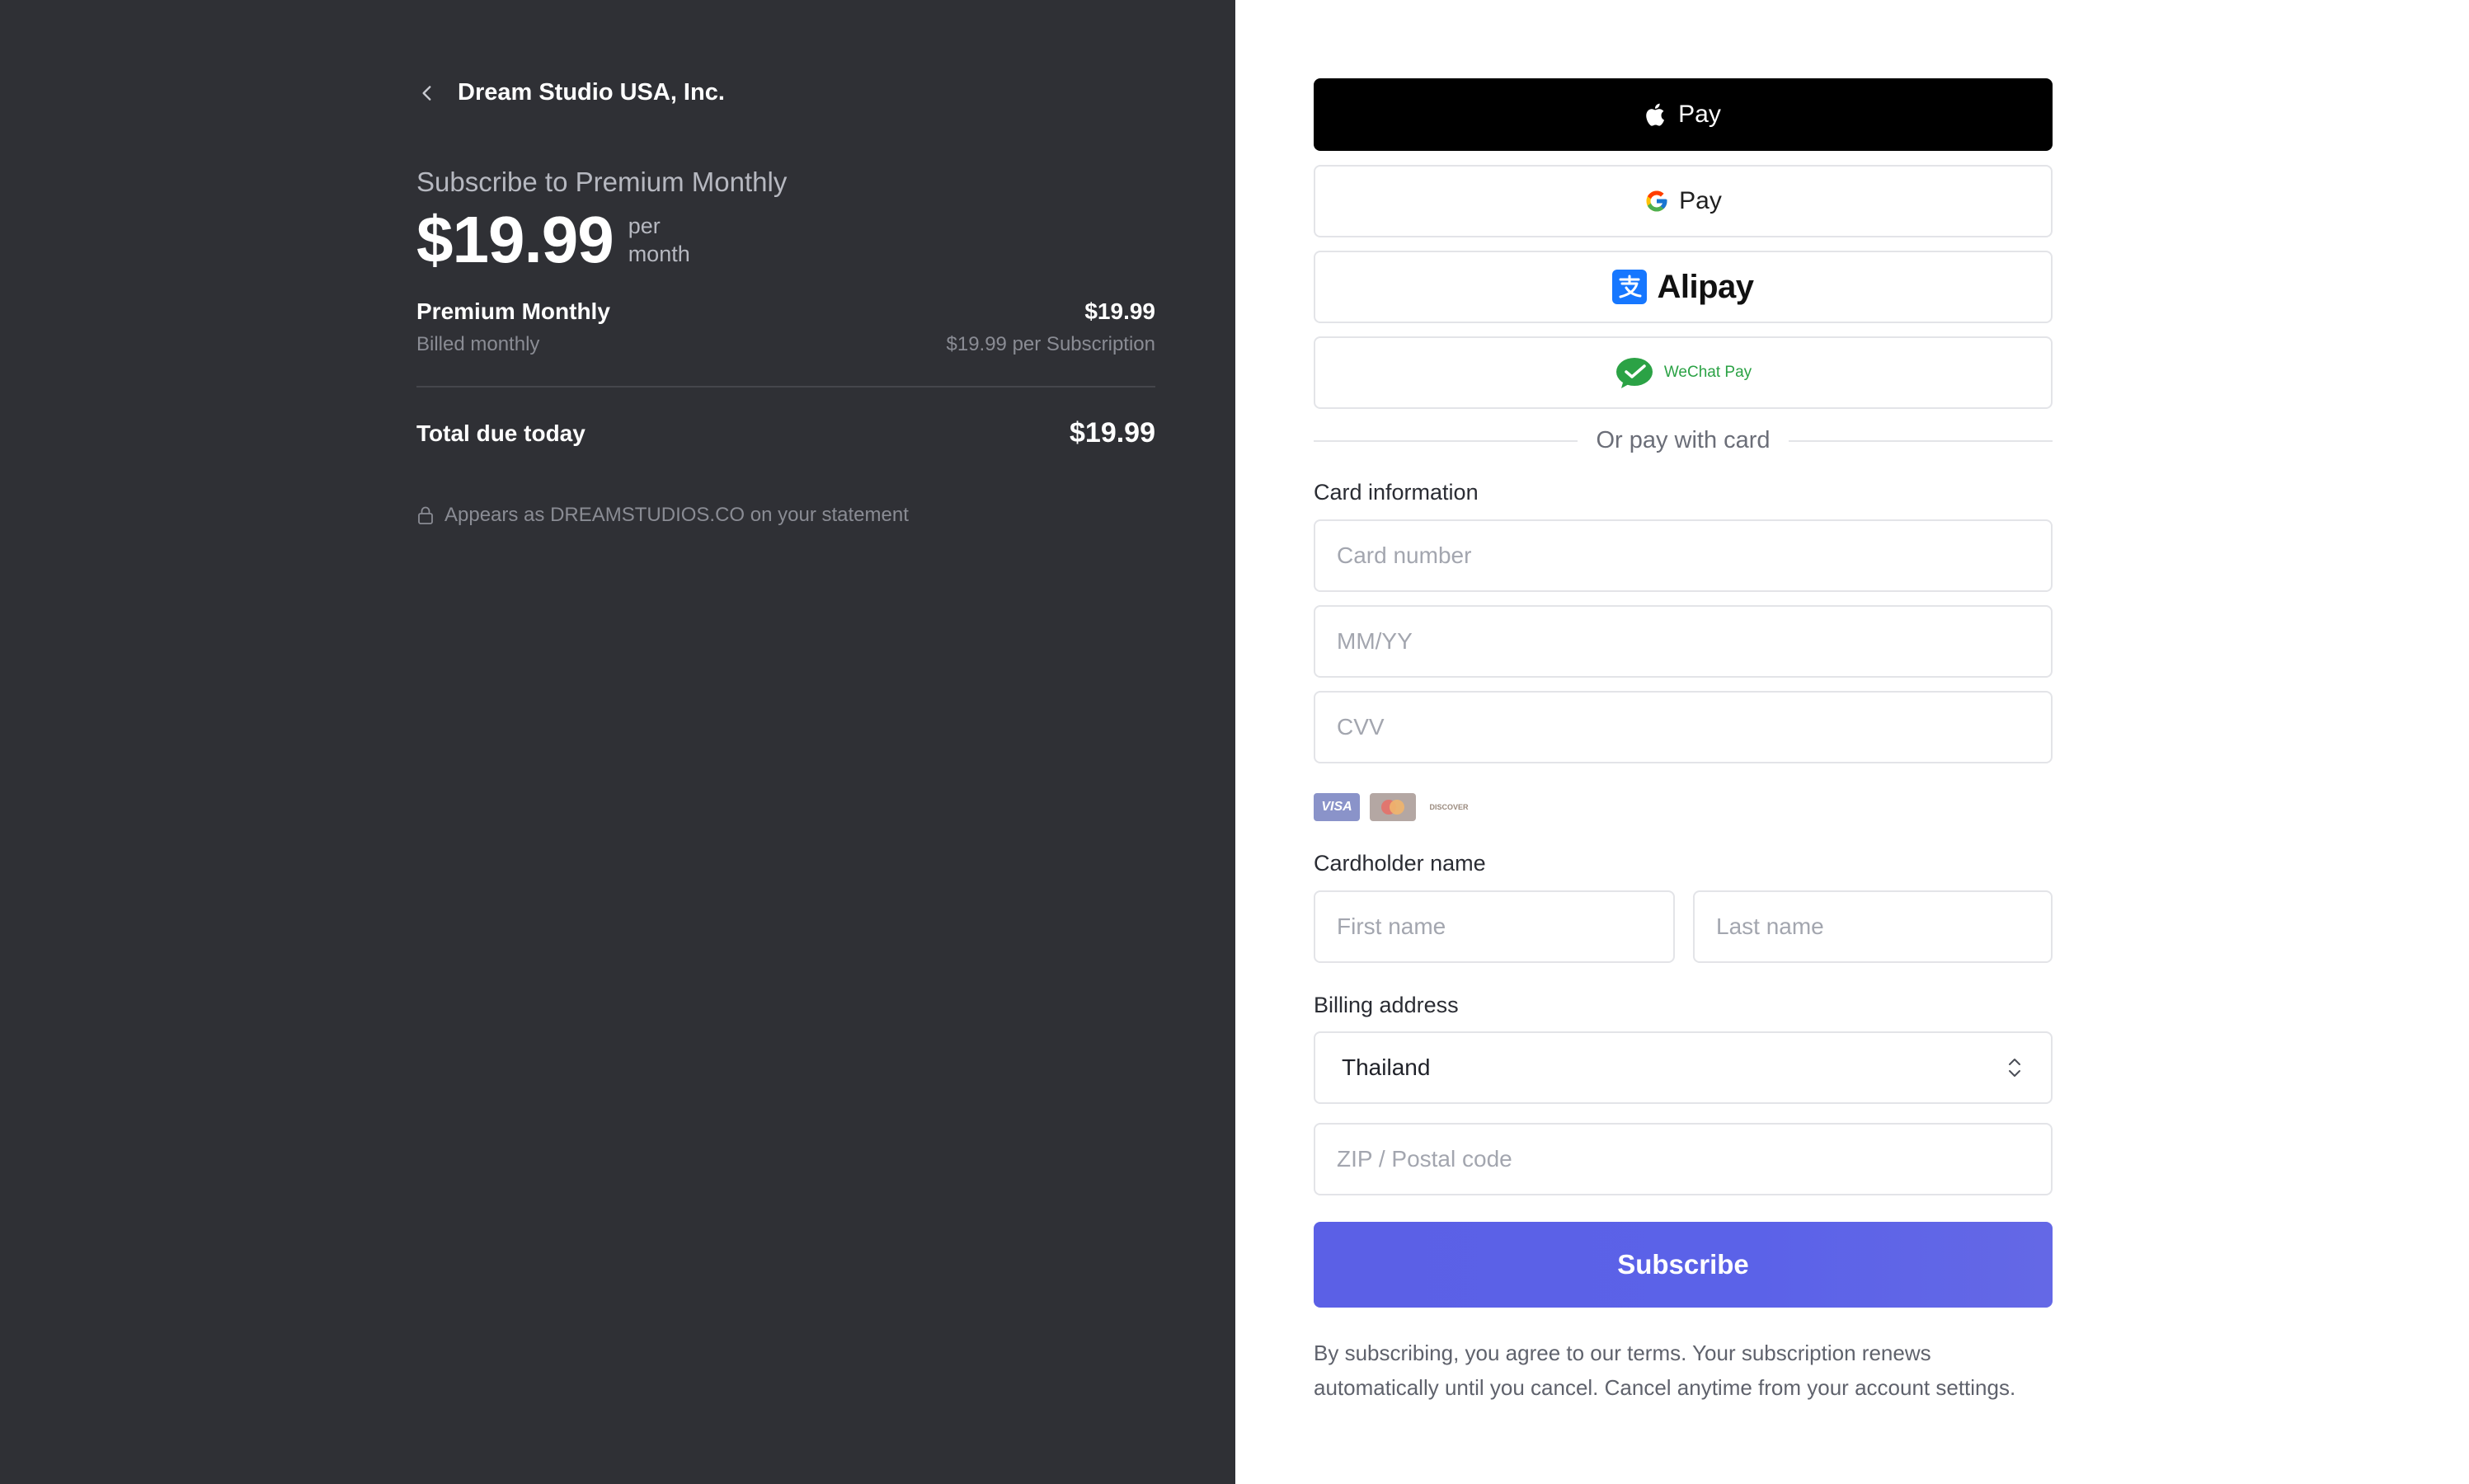  Describe the element at coordinates (1699, 114) in the screenshot. I see `apple-pay-label: Pay` at that location.